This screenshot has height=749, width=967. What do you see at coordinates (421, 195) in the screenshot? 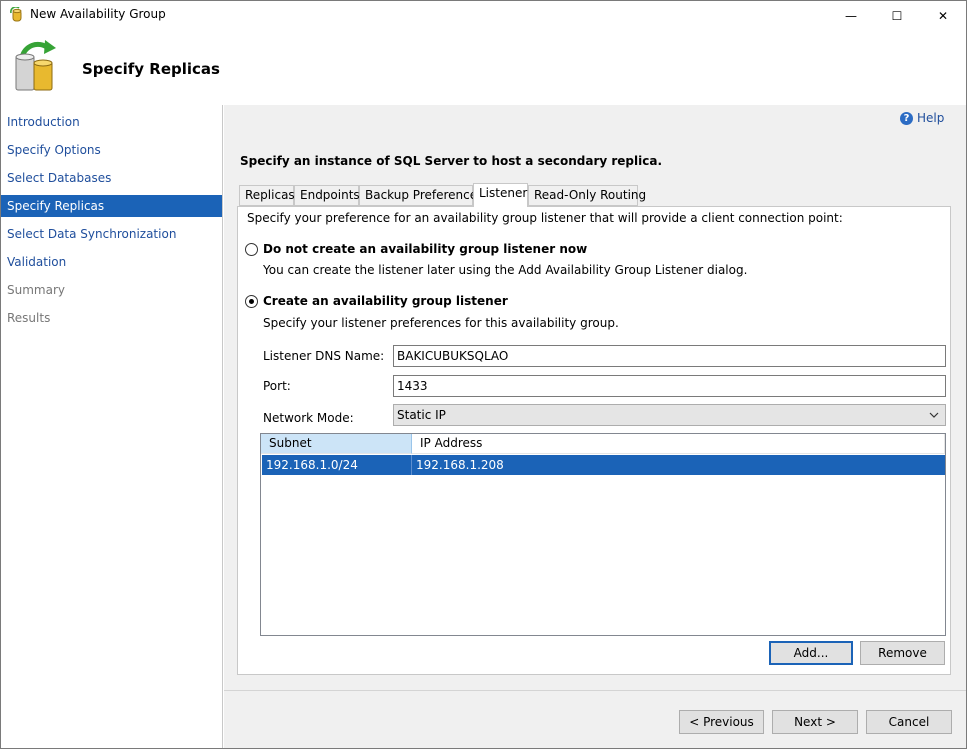
I see `tab-backup-preferences: Backup Preferences` at bounding box center [421, 195].